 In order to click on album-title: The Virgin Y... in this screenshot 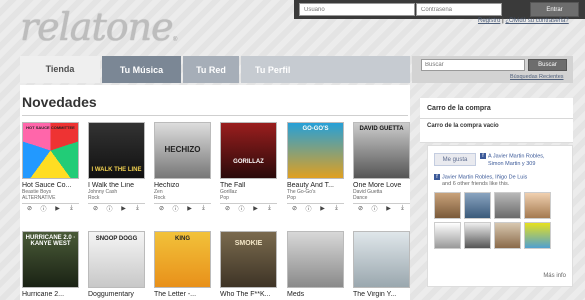, I will do `click(381, 294)`.